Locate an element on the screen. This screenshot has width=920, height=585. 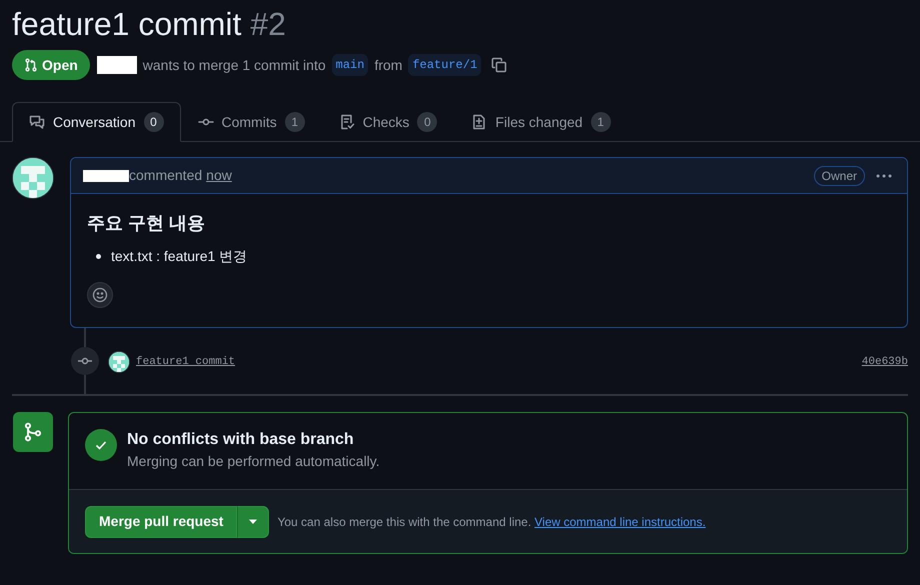
dropdown-caret-button is located at coordinates (253, 522).